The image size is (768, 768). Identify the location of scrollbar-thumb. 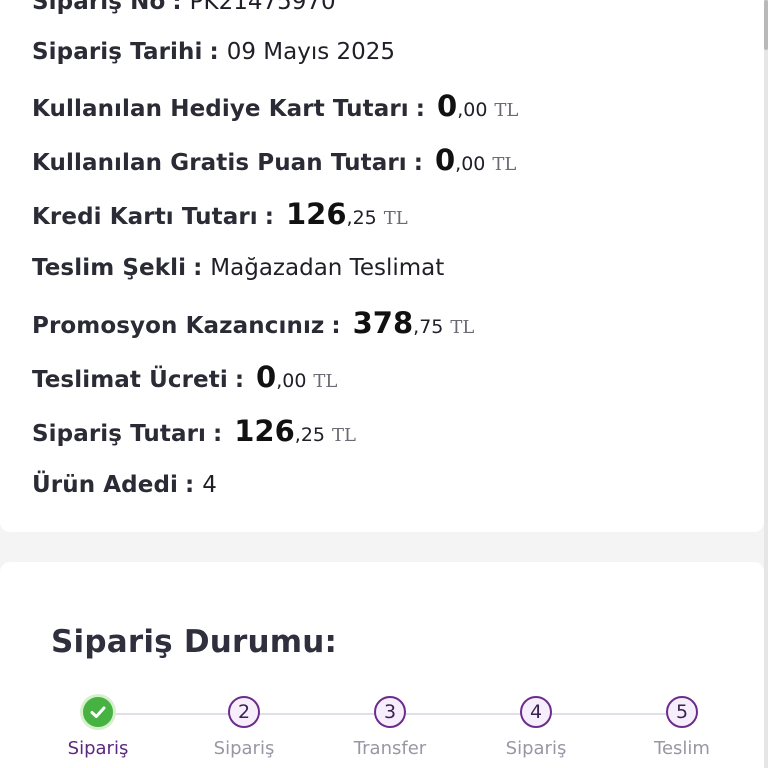
(766, 25).